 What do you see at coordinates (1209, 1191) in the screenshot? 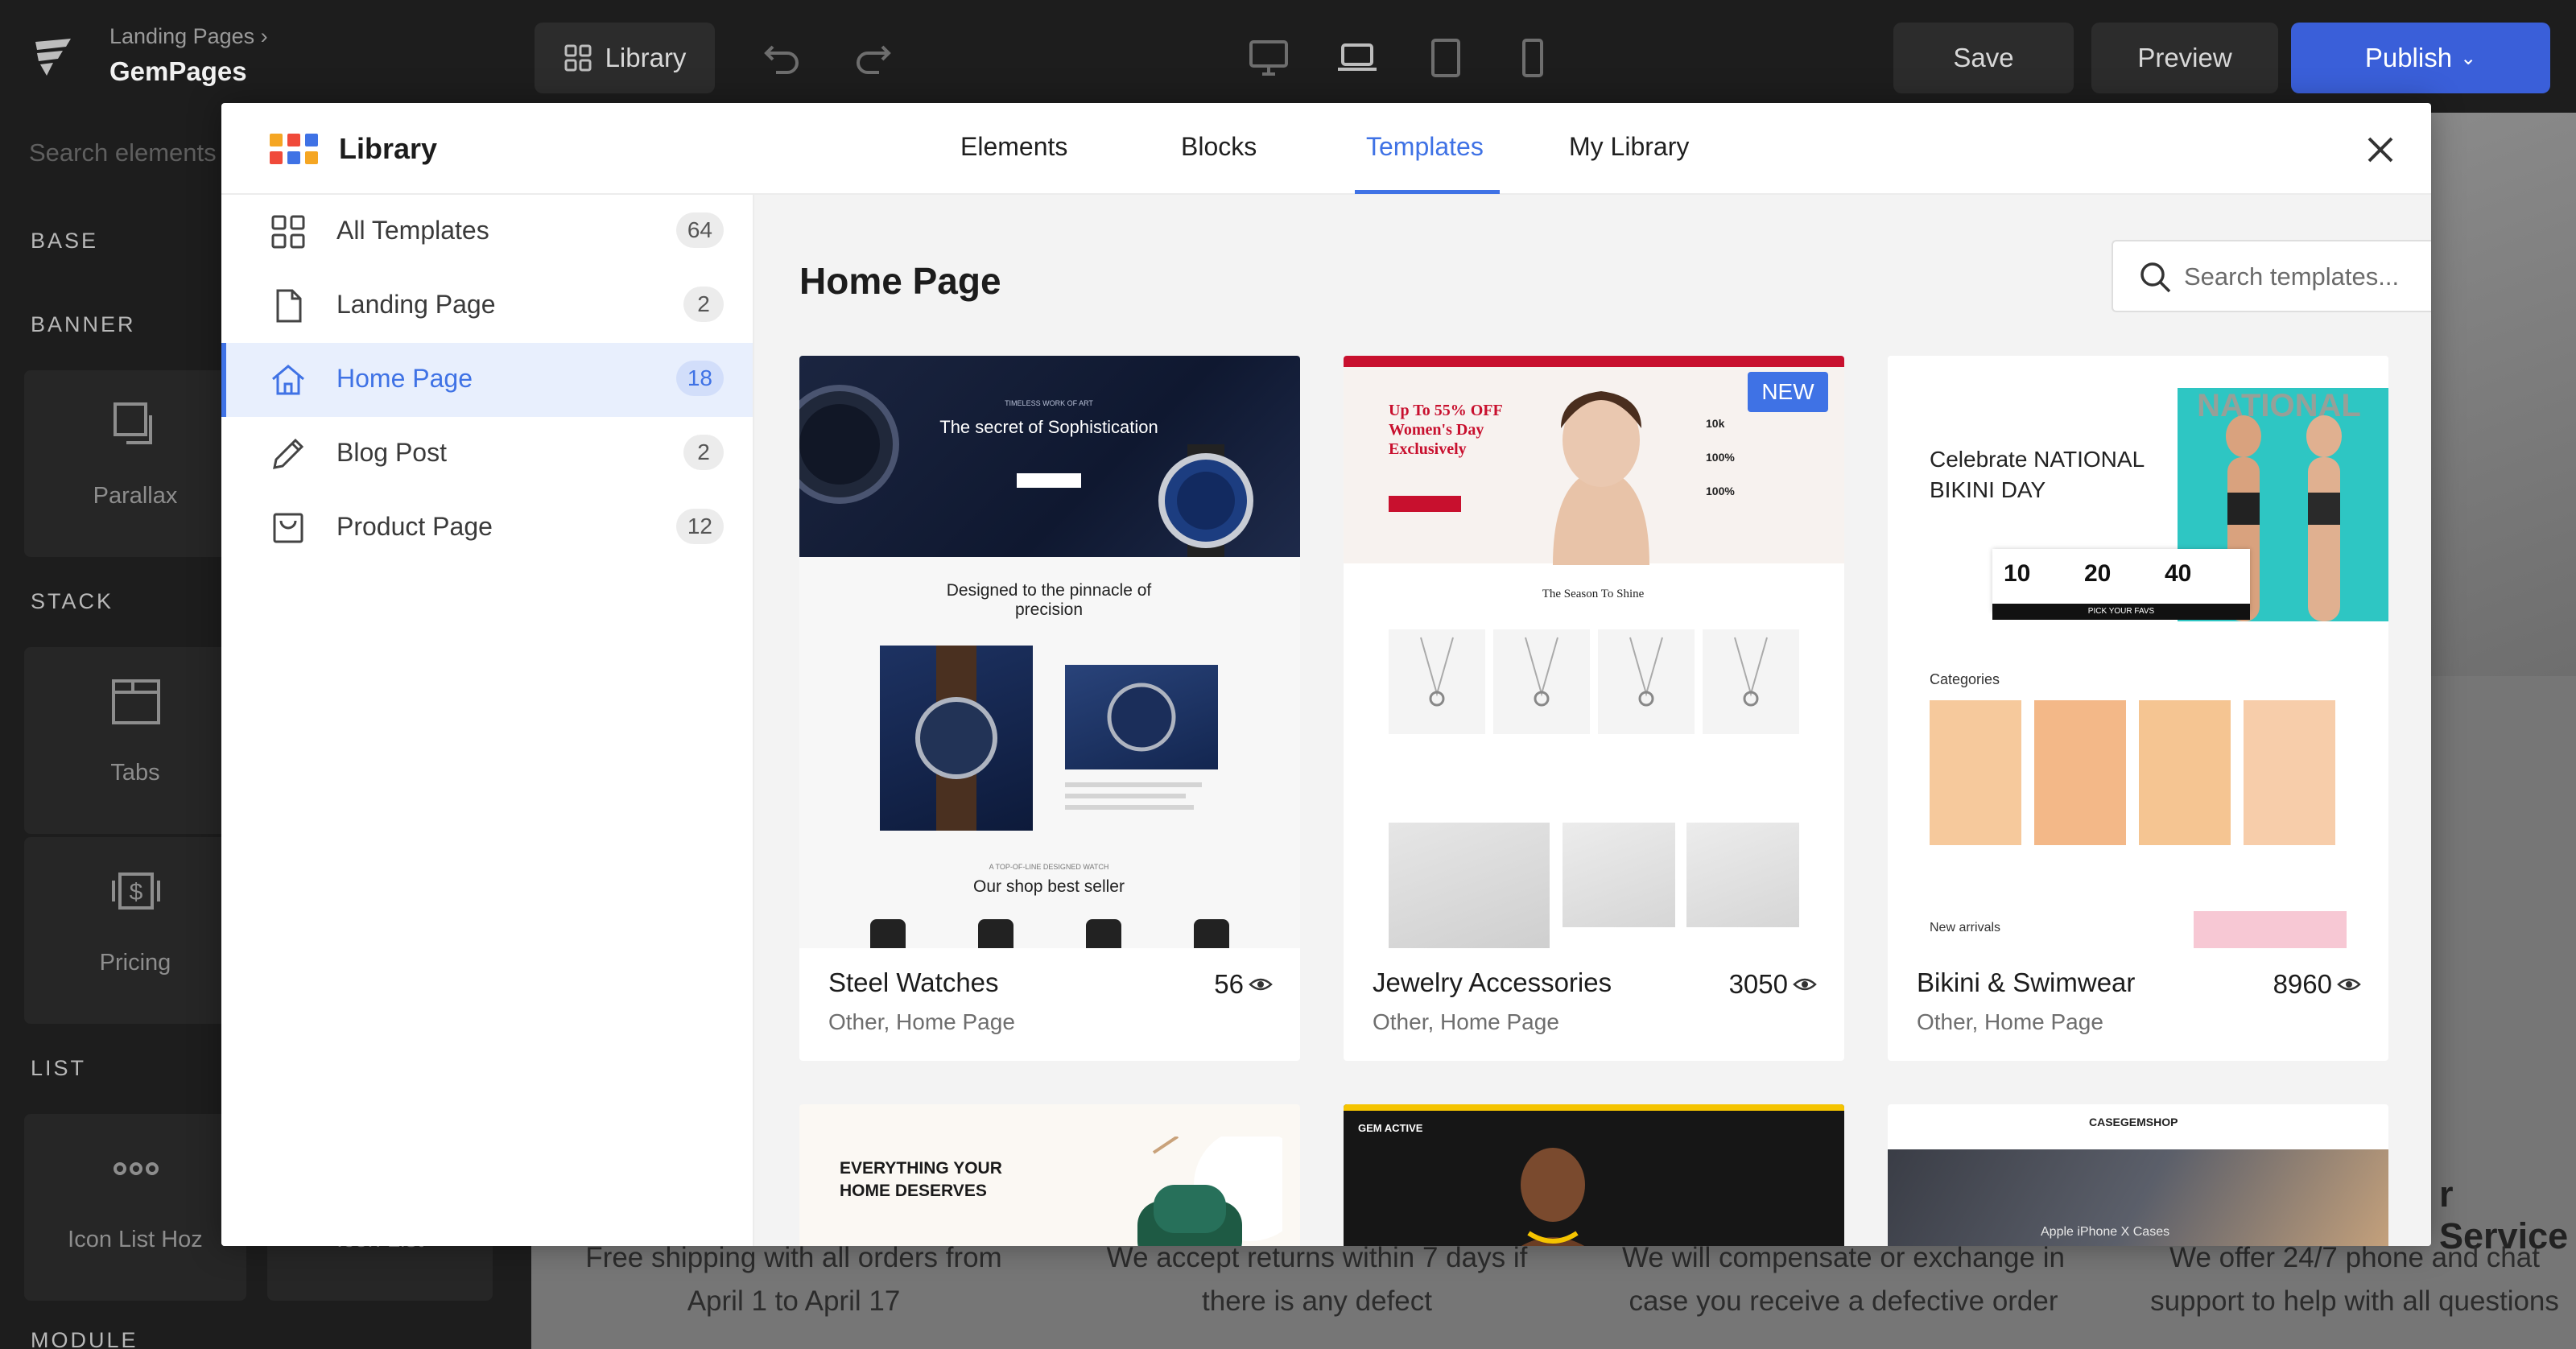
I see `armchair-image` at bounding box center [1209, 1191].